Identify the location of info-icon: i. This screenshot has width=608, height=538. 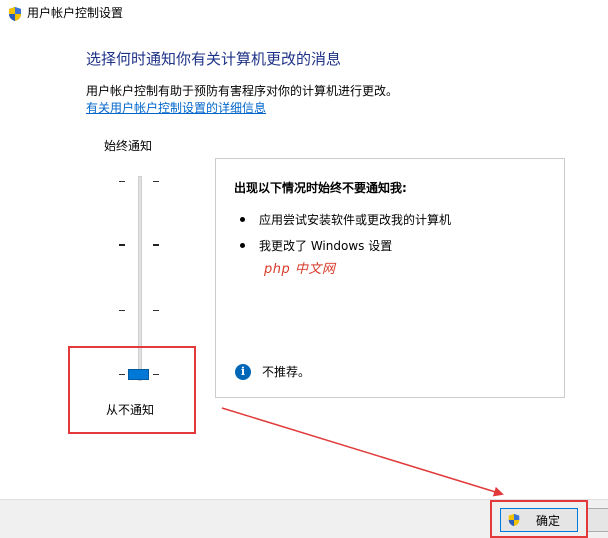
(243, 372).